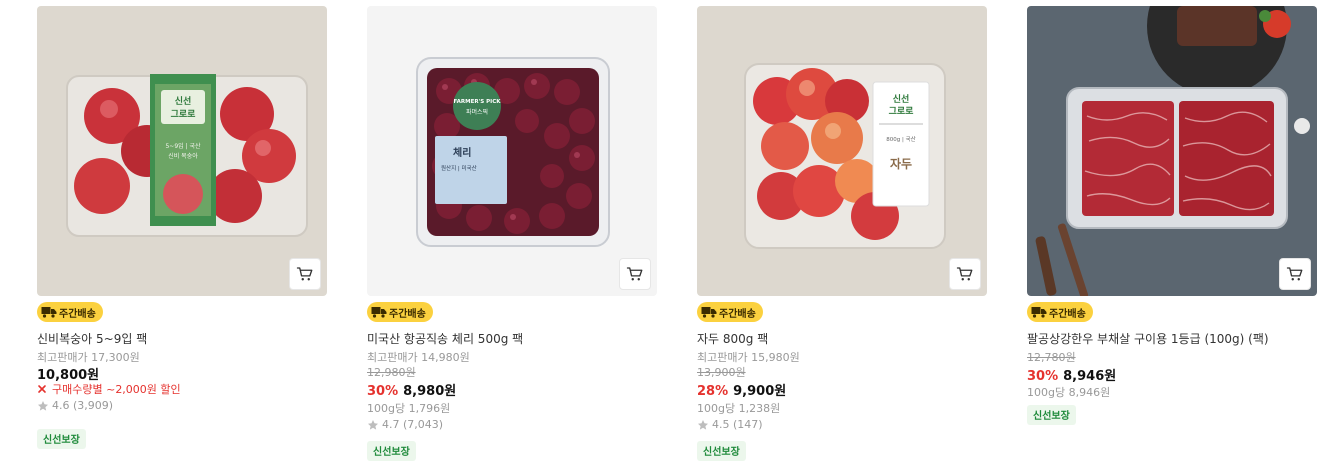 The image size is (1331, 463). What do you see at coordinates (116, 389) in the screenshot?
I see `promo-text: 구매수량별 ~2,000원 할인` at bounding box center [116, 389].